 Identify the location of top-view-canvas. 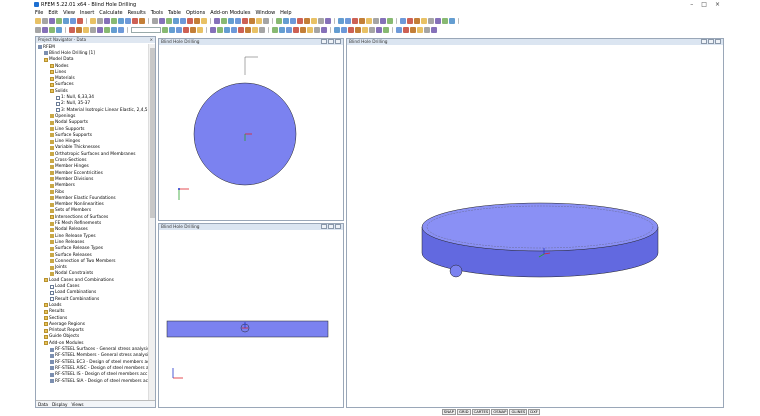
(251, 132).